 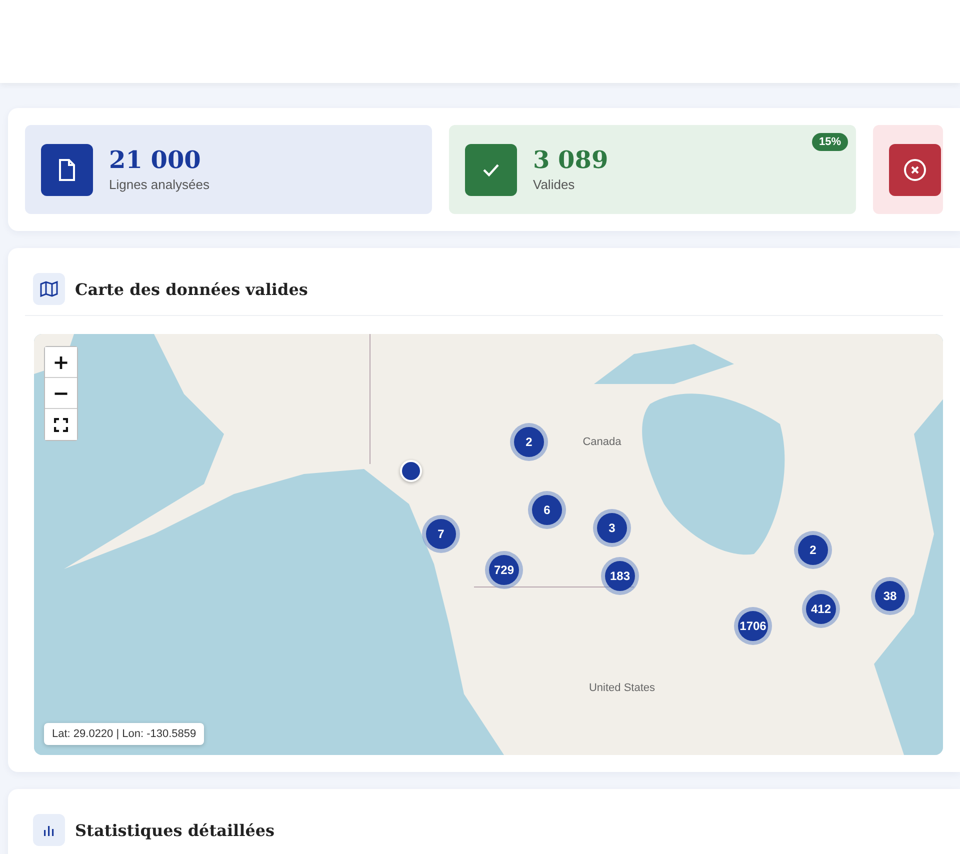 I want to click on cluster-marker: 183, so click(x=620, y=576).